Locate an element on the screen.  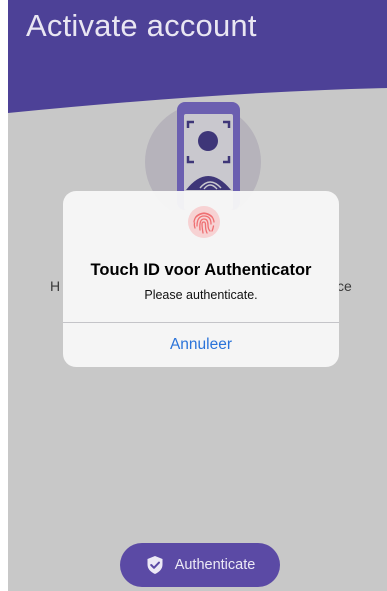
page-title: Activate account is located at coordinates (141, 25).